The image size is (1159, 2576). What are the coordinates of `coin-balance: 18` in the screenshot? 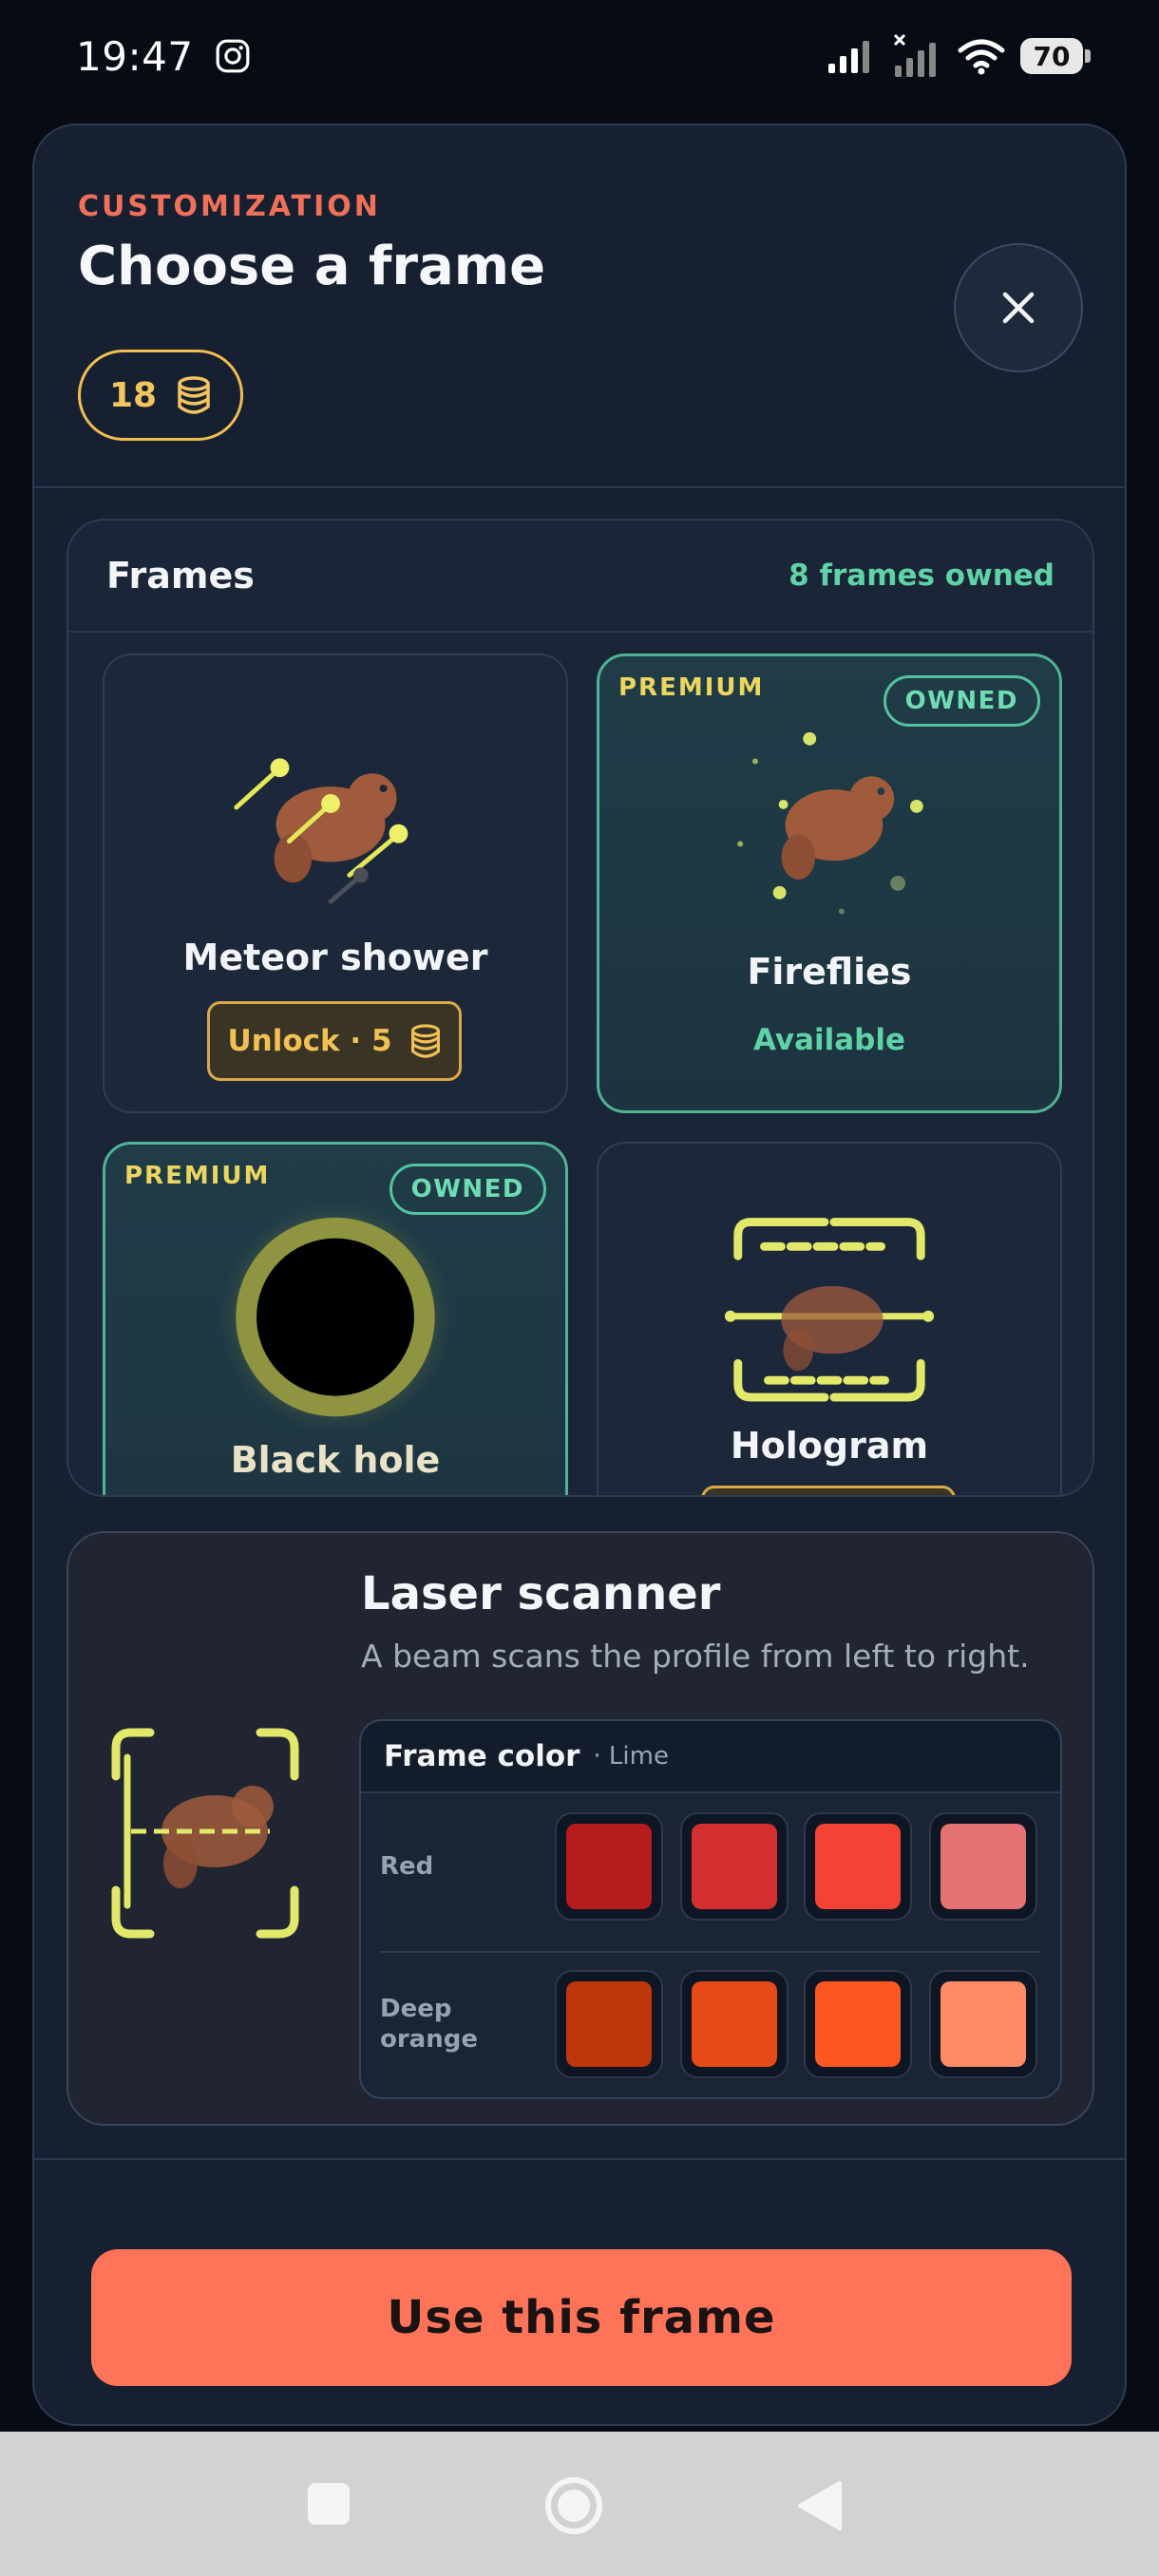 It's located at (161, 395).